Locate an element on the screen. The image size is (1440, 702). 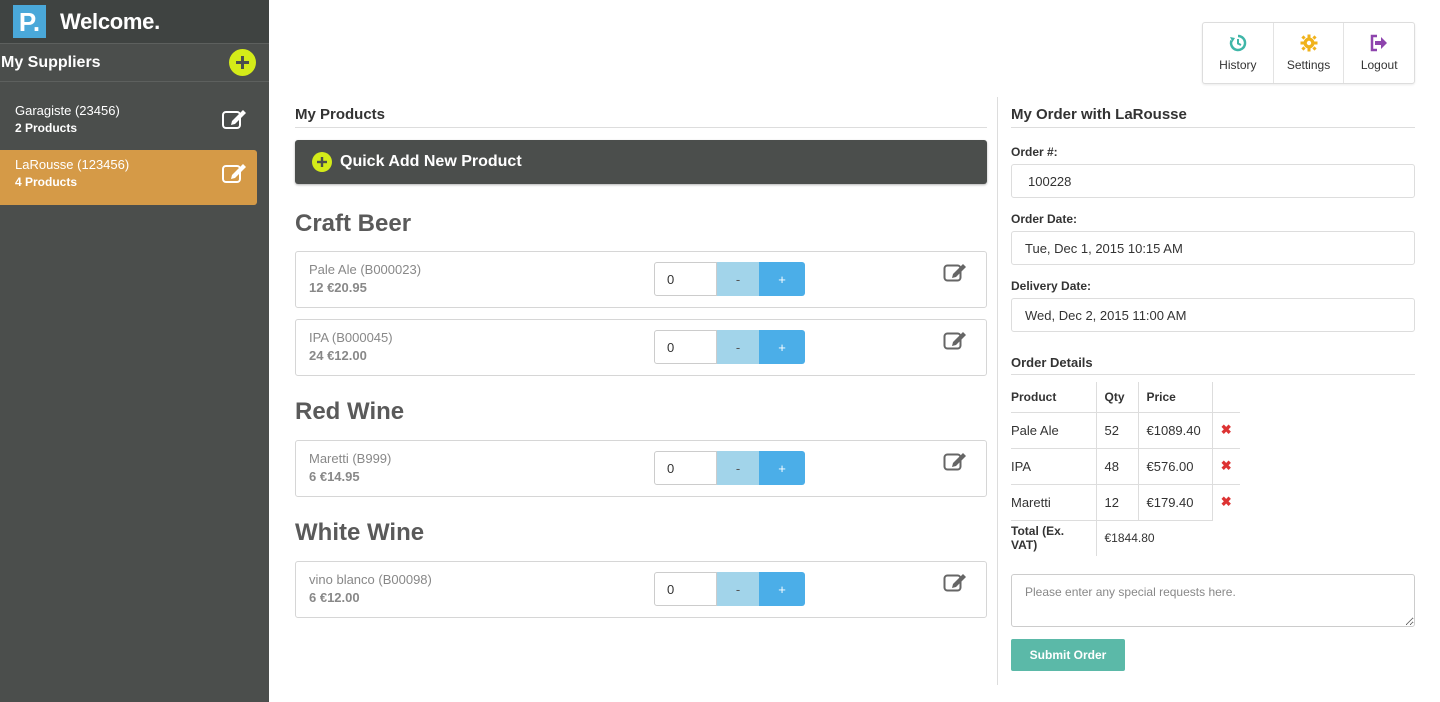
order-details-title: Order Details is located at coordinates (1213, 365).